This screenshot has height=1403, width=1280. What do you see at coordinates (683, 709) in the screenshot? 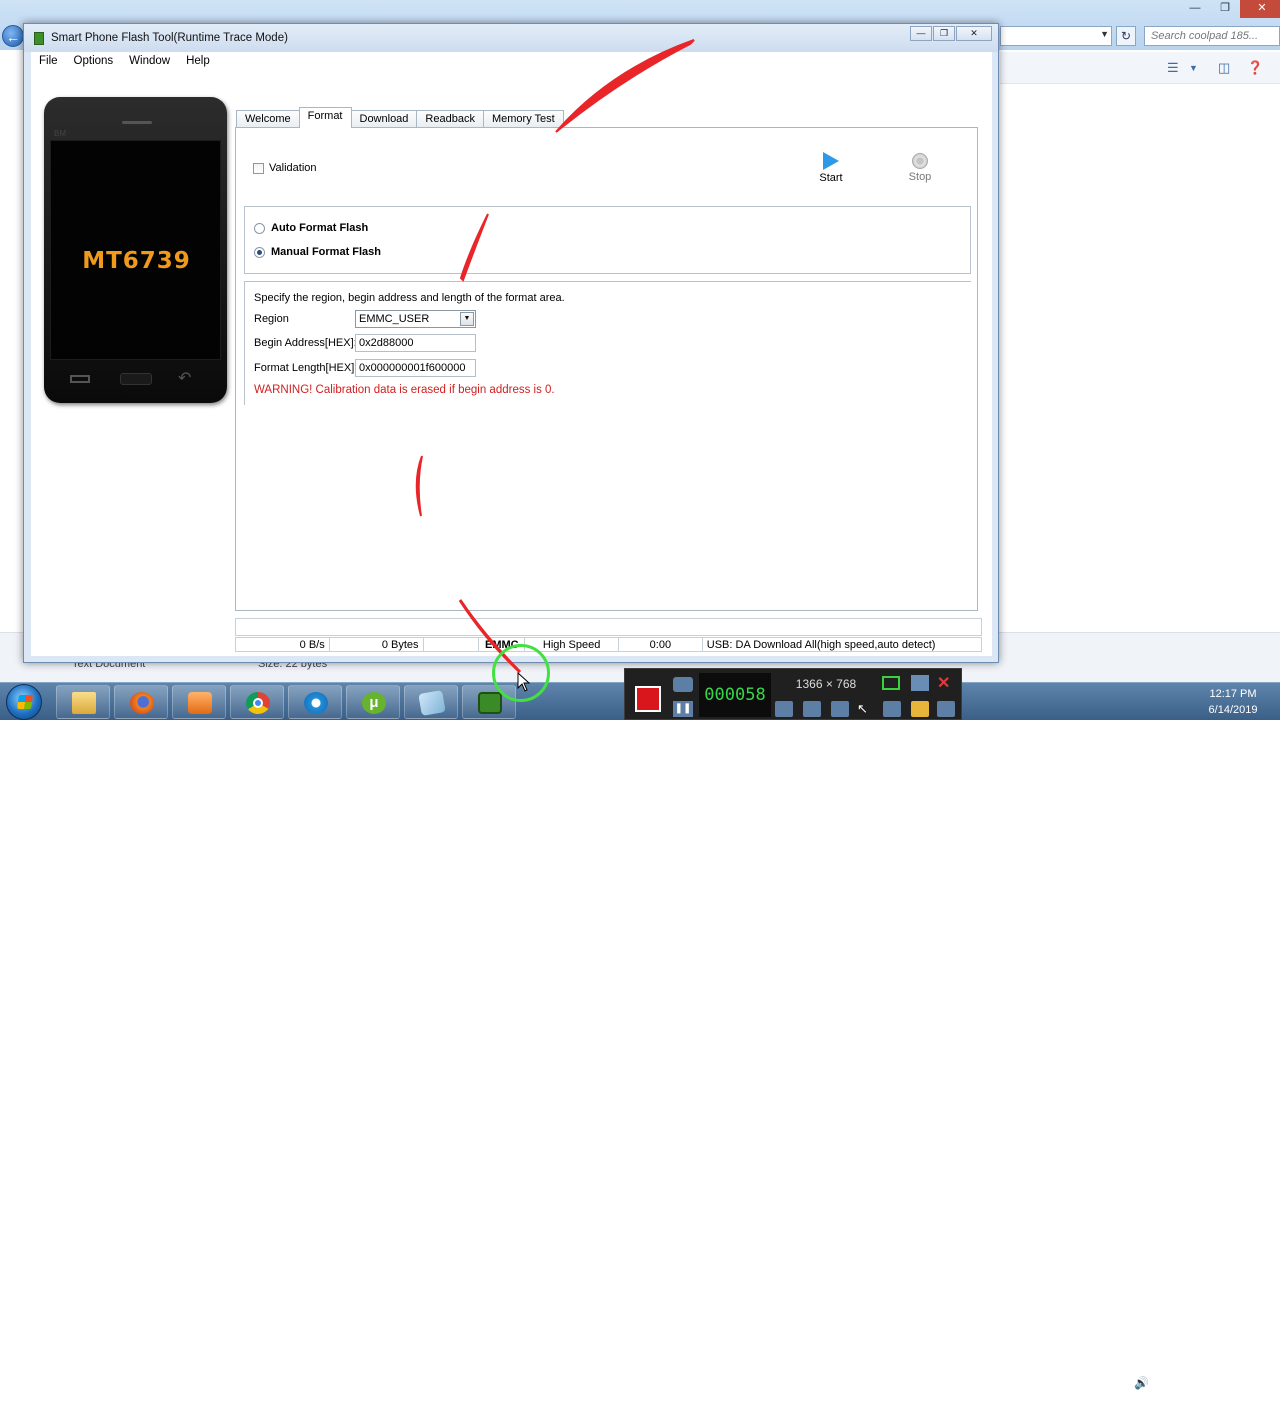
I see `pause-icon: ❚❚` at bounding box center [683, 709].